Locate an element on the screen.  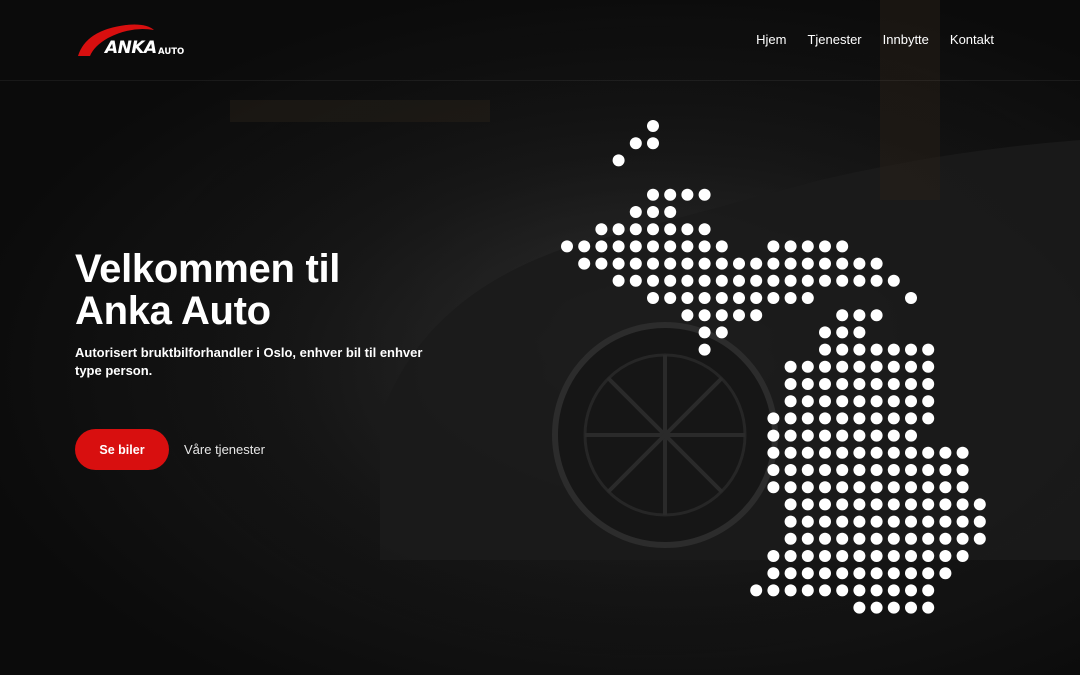
logo-suffix: AUTO is located at coordinates (171, 52).